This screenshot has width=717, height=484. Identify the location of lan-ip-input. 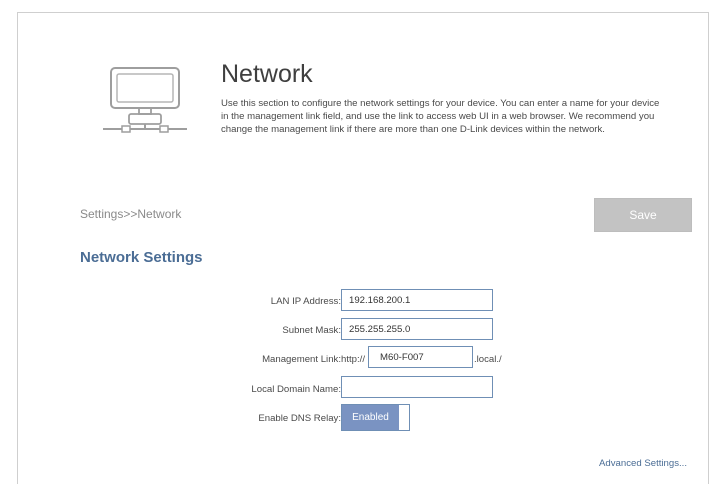
(417, 300).